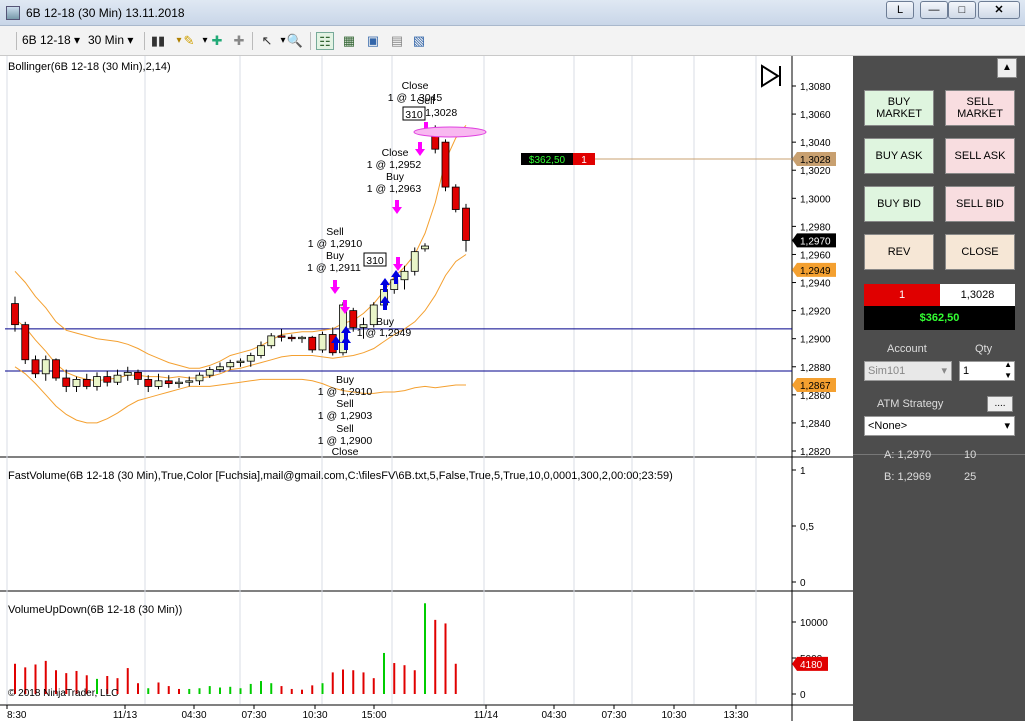 The width and height of the screenshot is (1025, 721). I want to click on account-value: Sim101, so click(887, 371).